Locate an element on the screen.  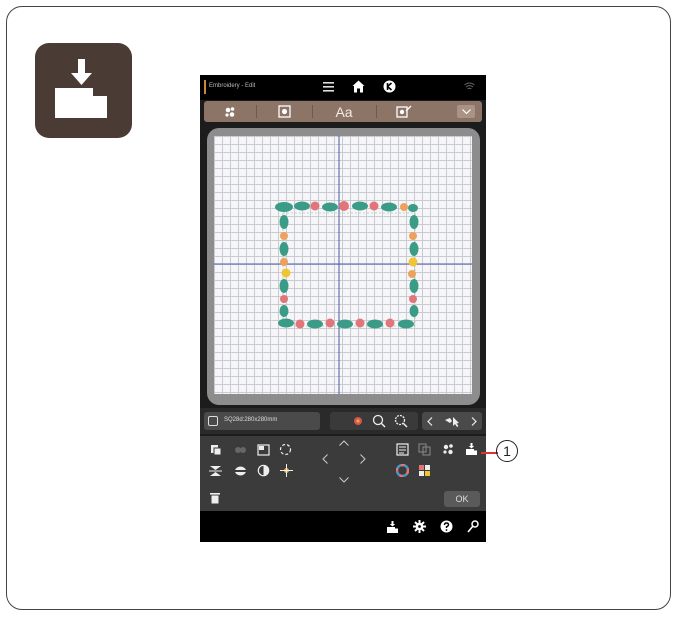
select-pointer-icon is located at coordinates (452, 421).